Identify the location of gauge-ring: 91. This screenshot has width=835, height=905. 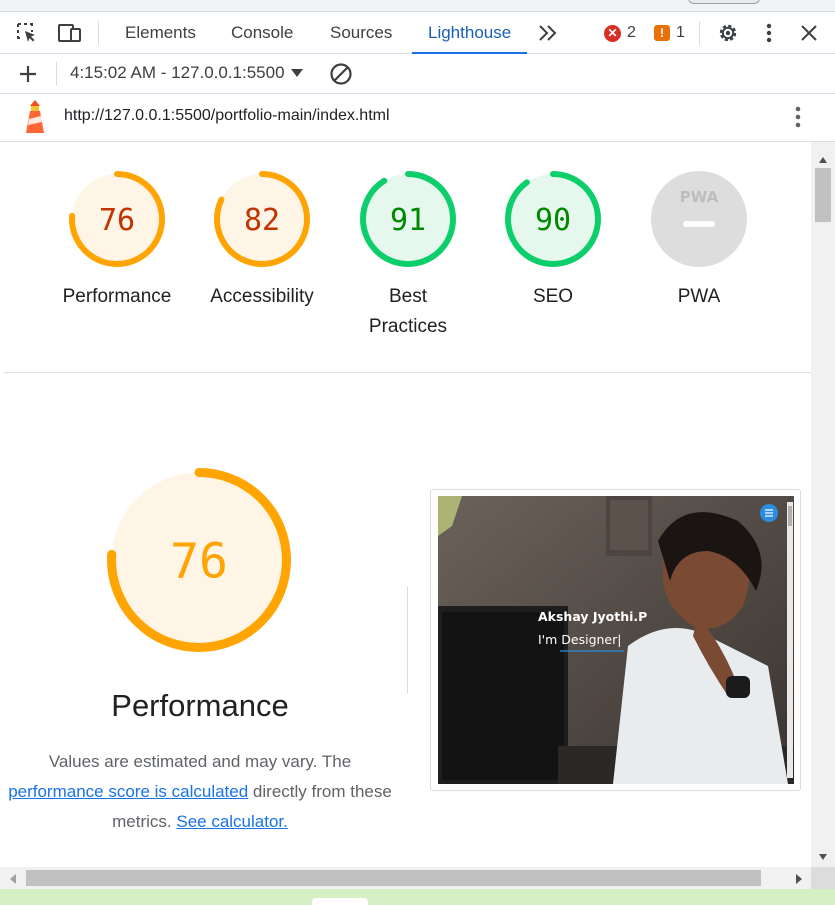
(408, 219).